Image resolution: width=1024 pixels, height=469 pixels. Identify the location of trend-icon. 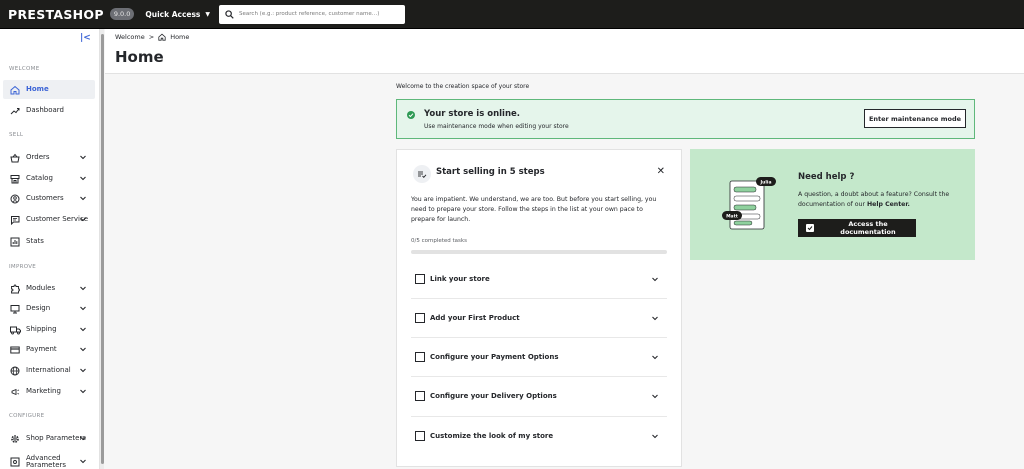
(15, 111).